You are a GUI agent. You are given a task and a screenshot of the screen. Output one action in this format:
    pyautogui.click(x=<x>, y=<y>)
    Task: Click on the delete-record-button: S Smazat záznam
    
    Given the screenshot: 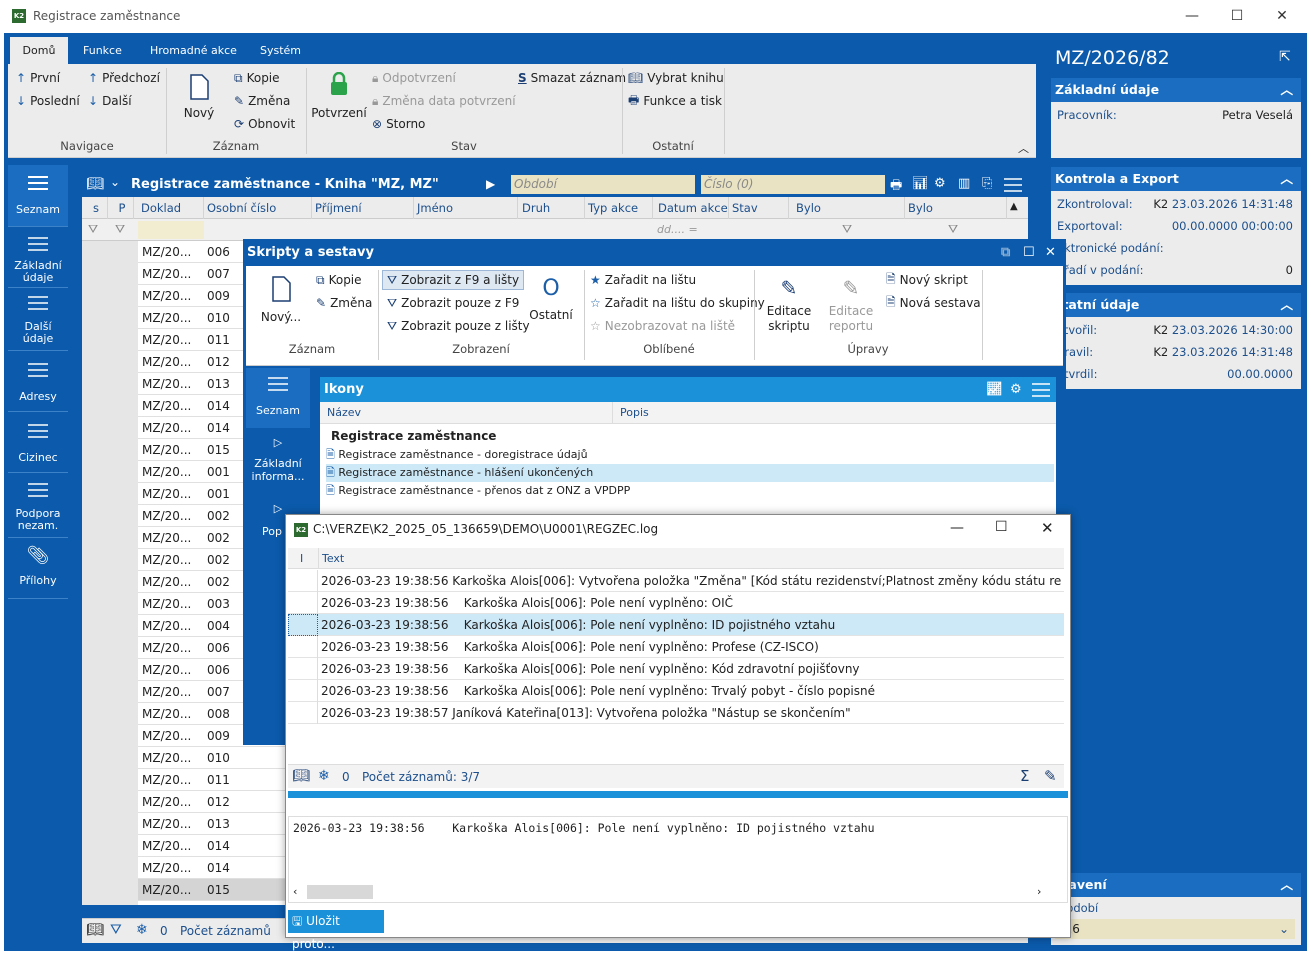 What is the action you would take?
    pyautogui.click(x=572, y=78)
    